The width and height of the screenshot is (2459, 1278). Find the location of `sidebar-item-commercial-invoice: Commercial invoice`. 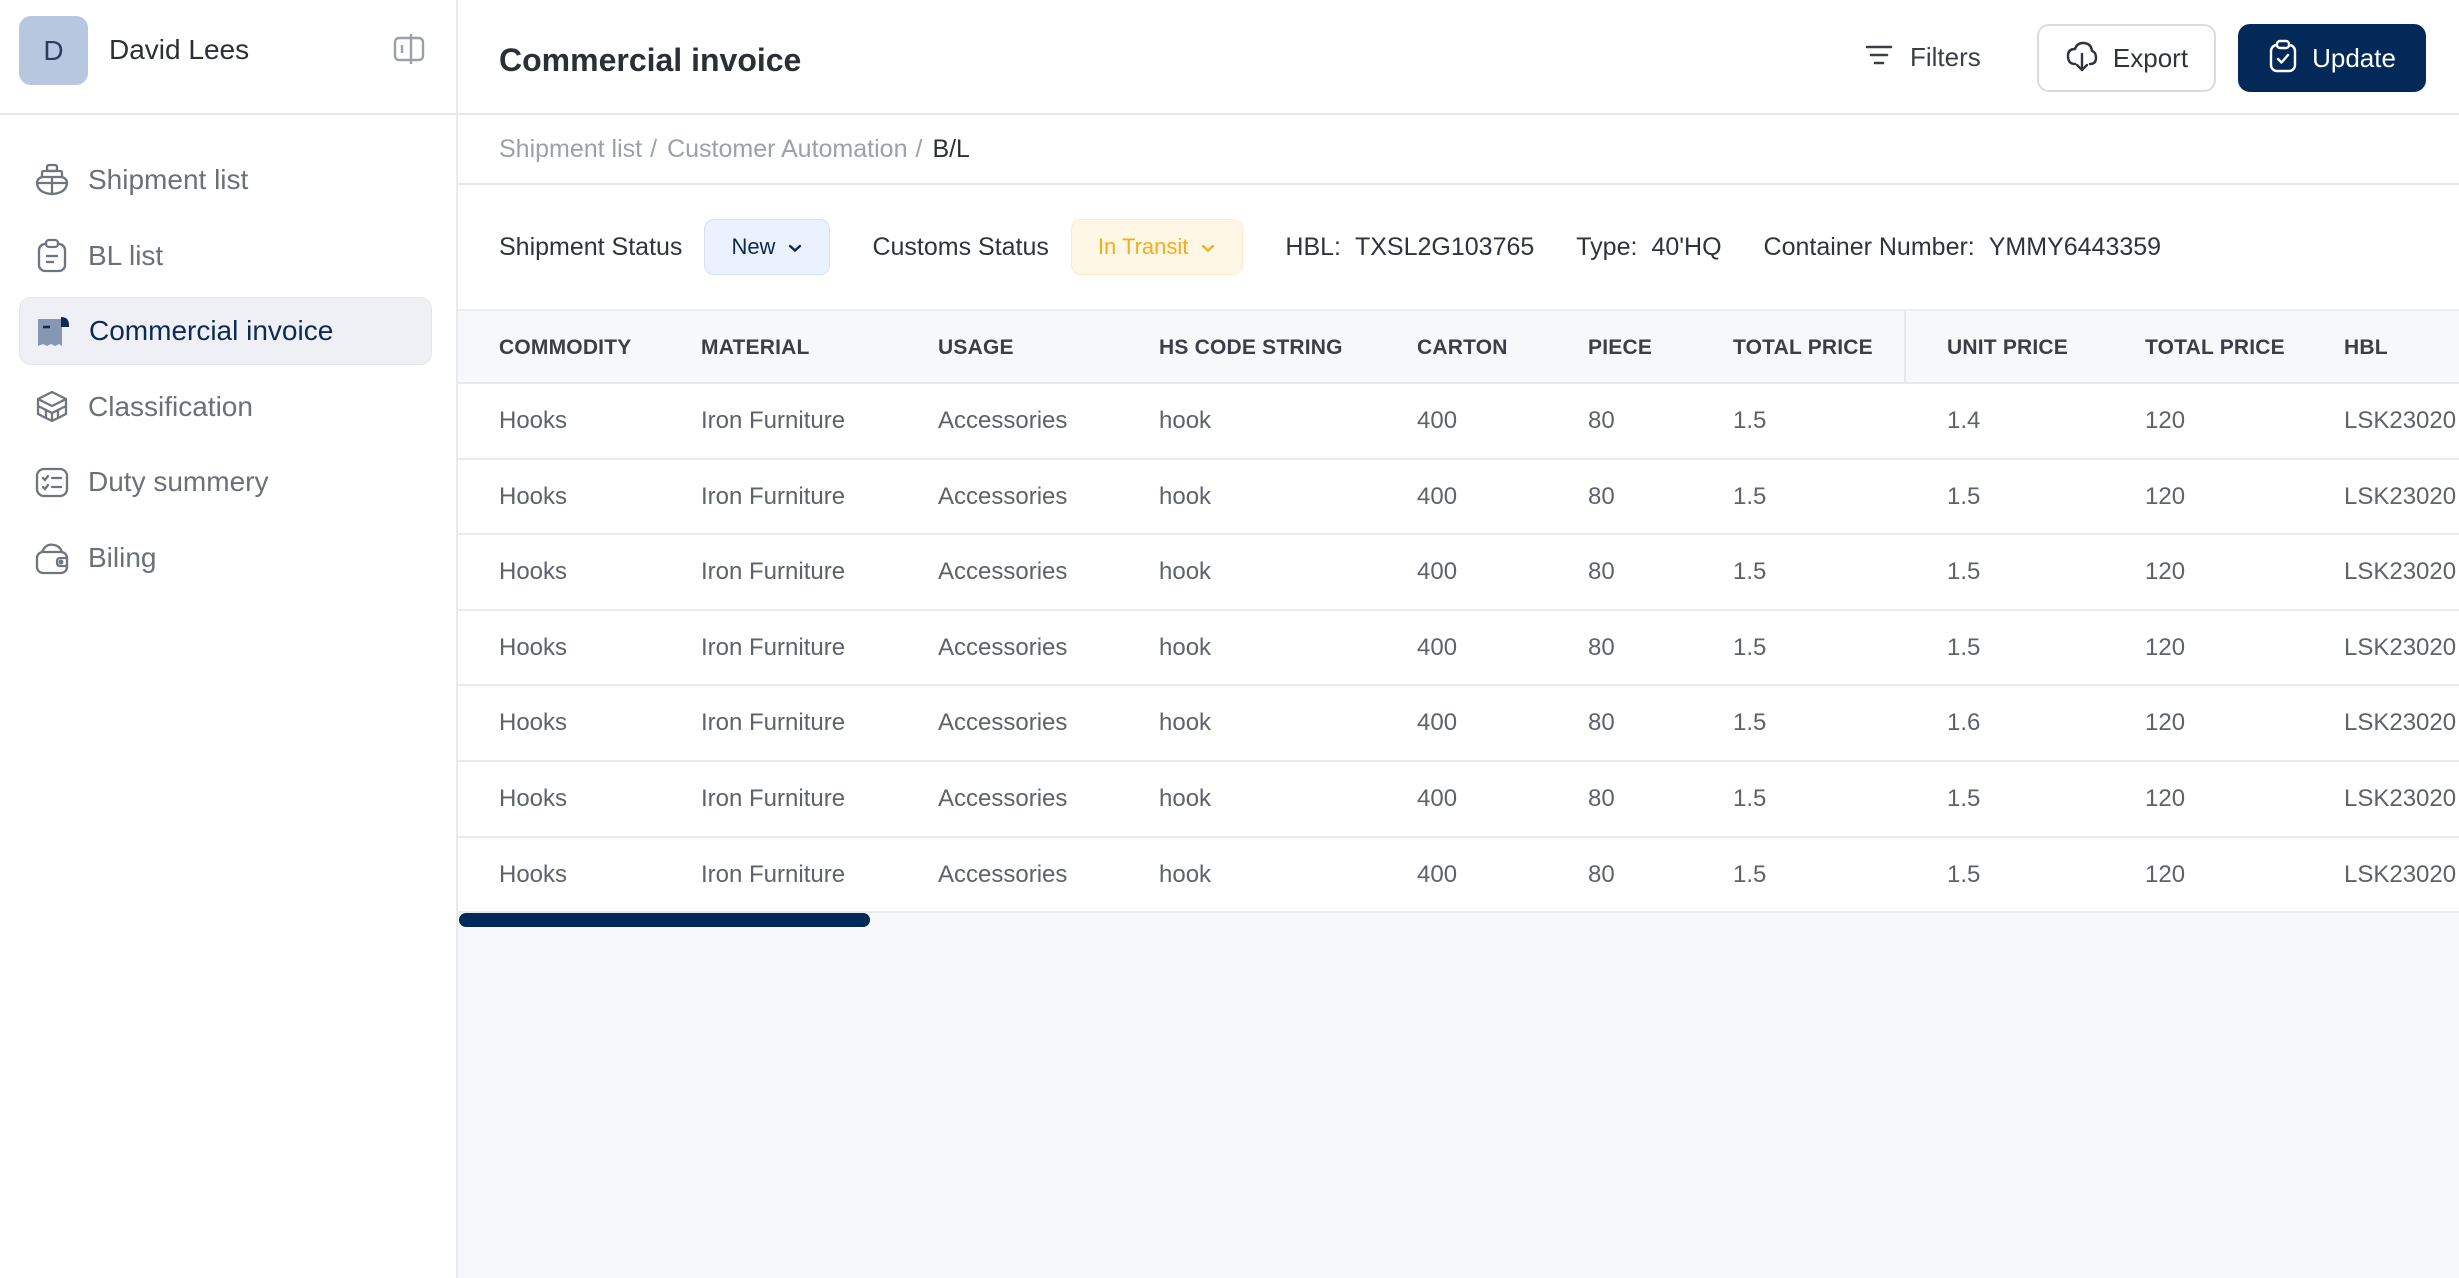

sidebar-item-commercial-invoice: Commercial invoice is located at coordinates (225, 331).